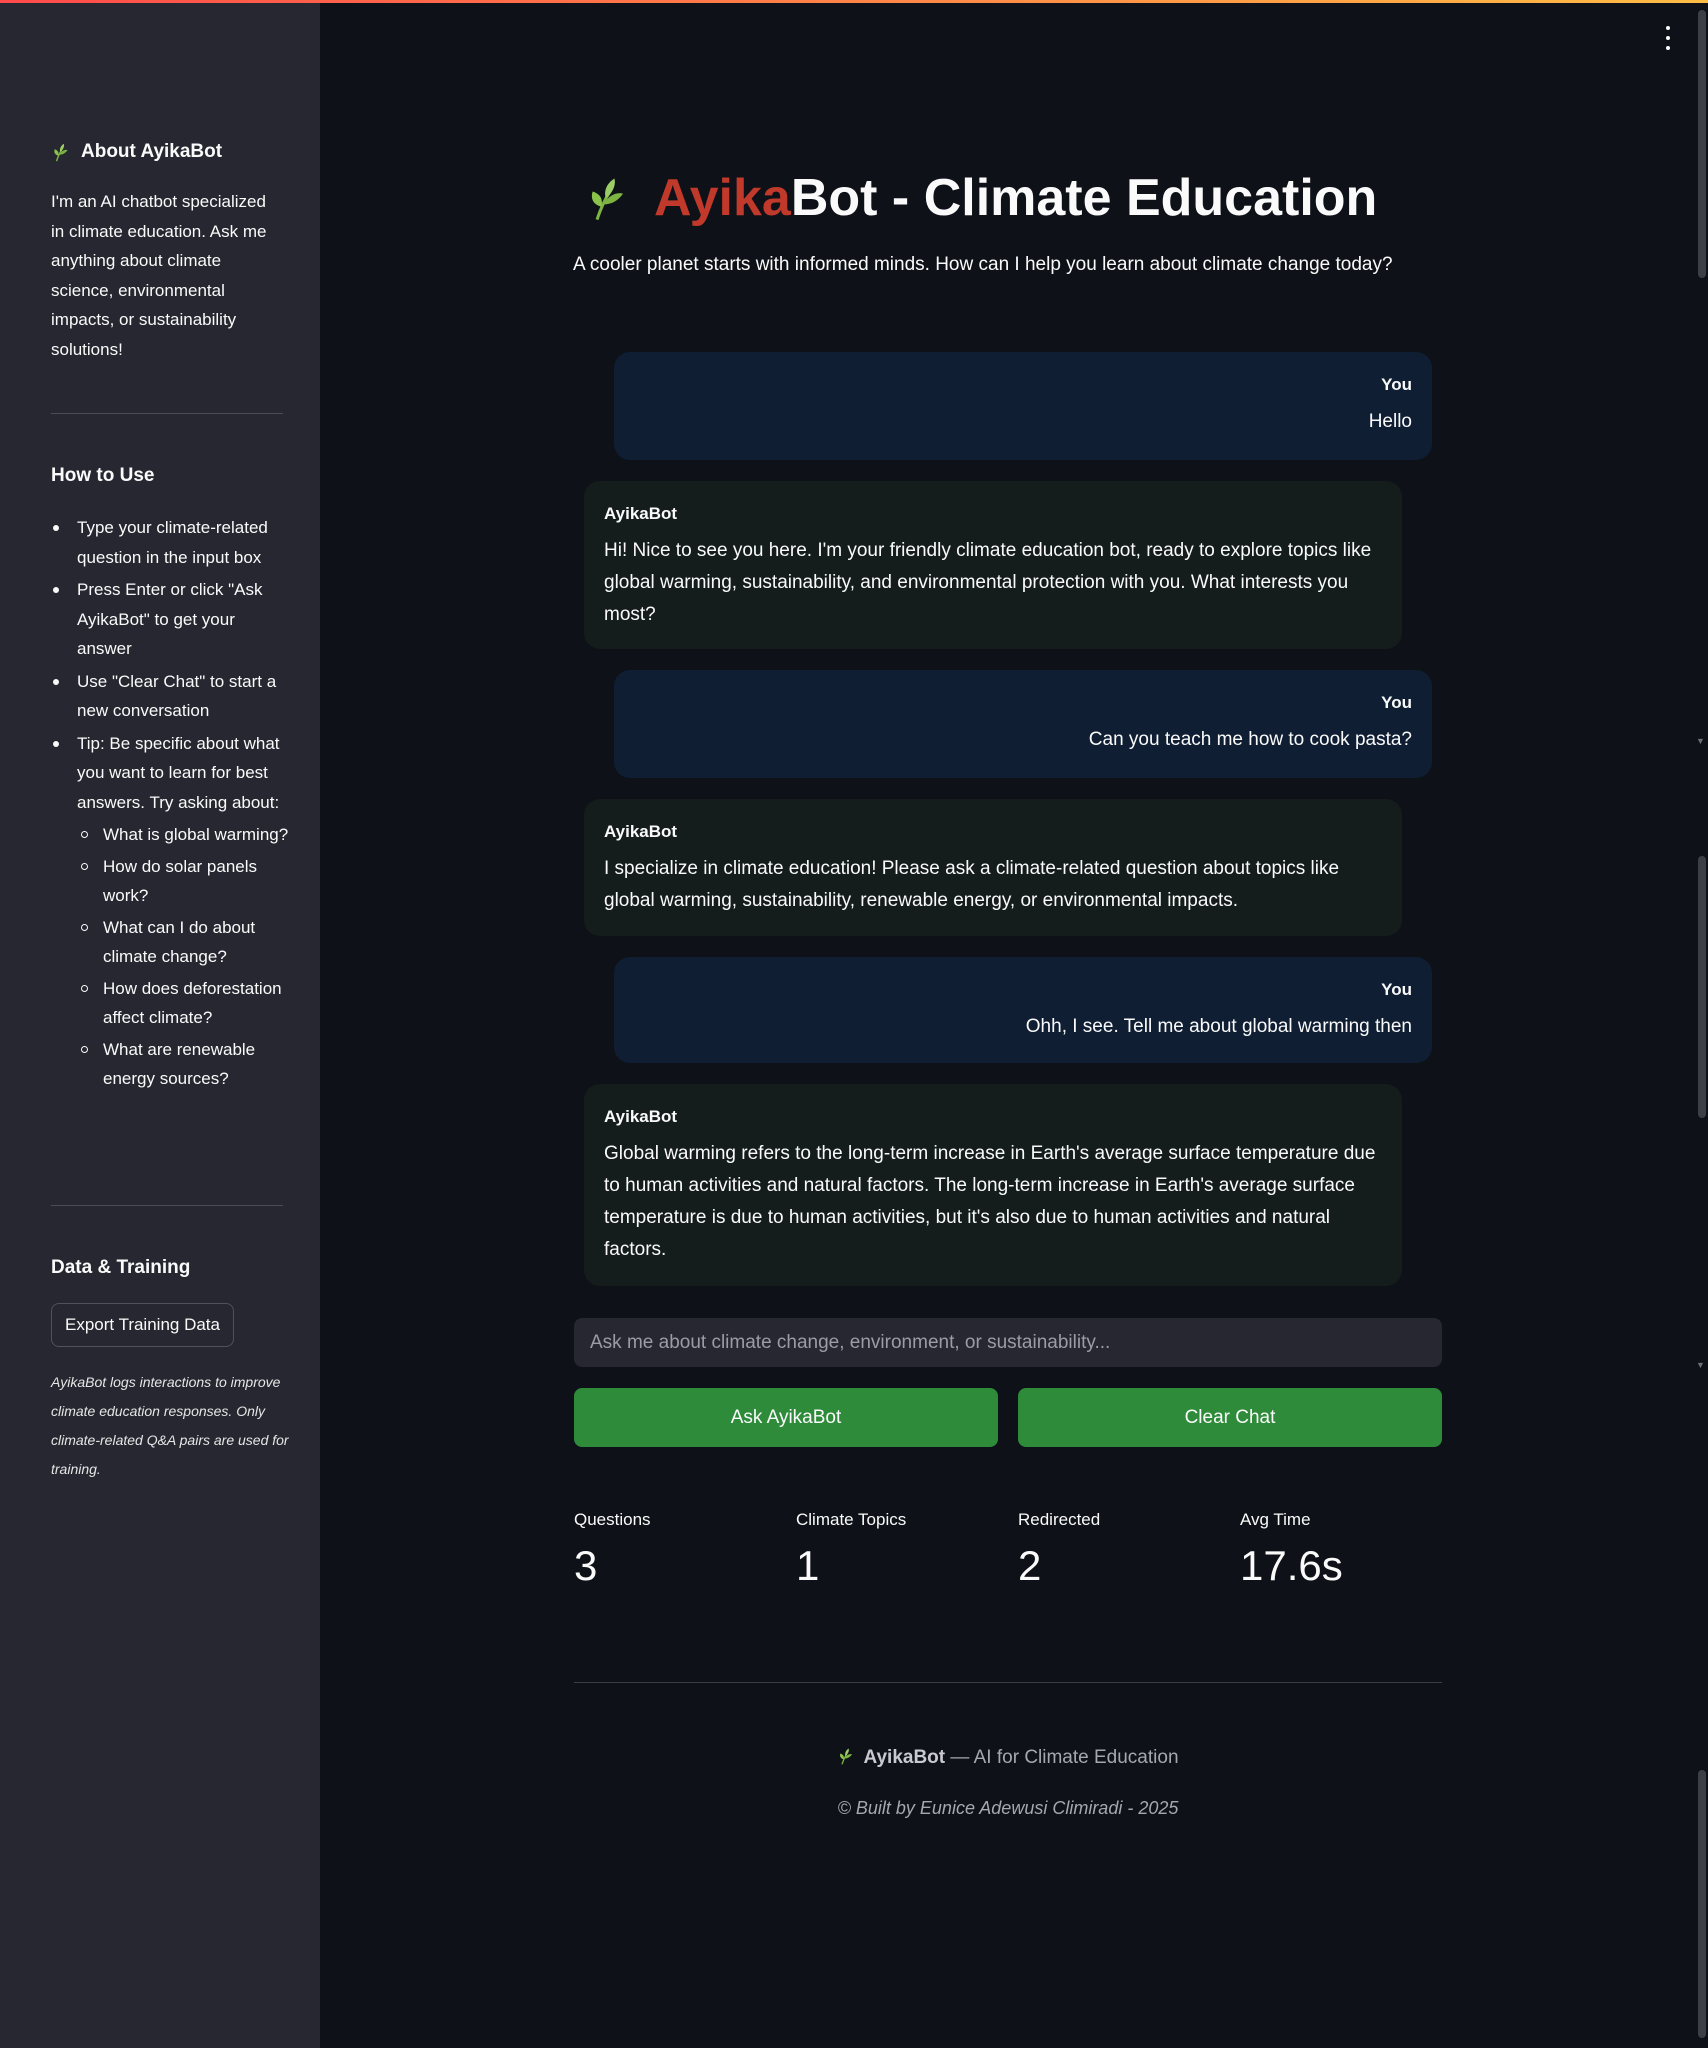 The width and height of the screenshot is (1708, 2048). What do you see at coordinates (1291, 1565) in the screenshot?
I see `metric-value: 17.6s` at bounding box center [1291, 1565].